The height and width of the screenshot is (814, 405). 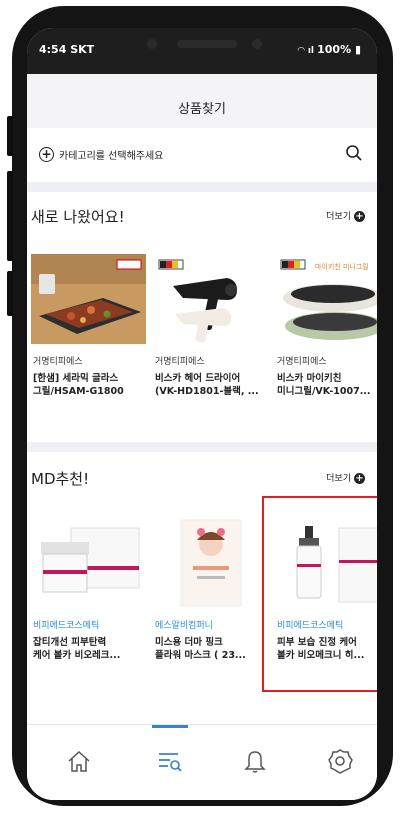 What do you see at coordinates (78, 217) in the screenshot?
I see `new-section-title: 새로 나왔어요!` at bounding box center [78, 217].